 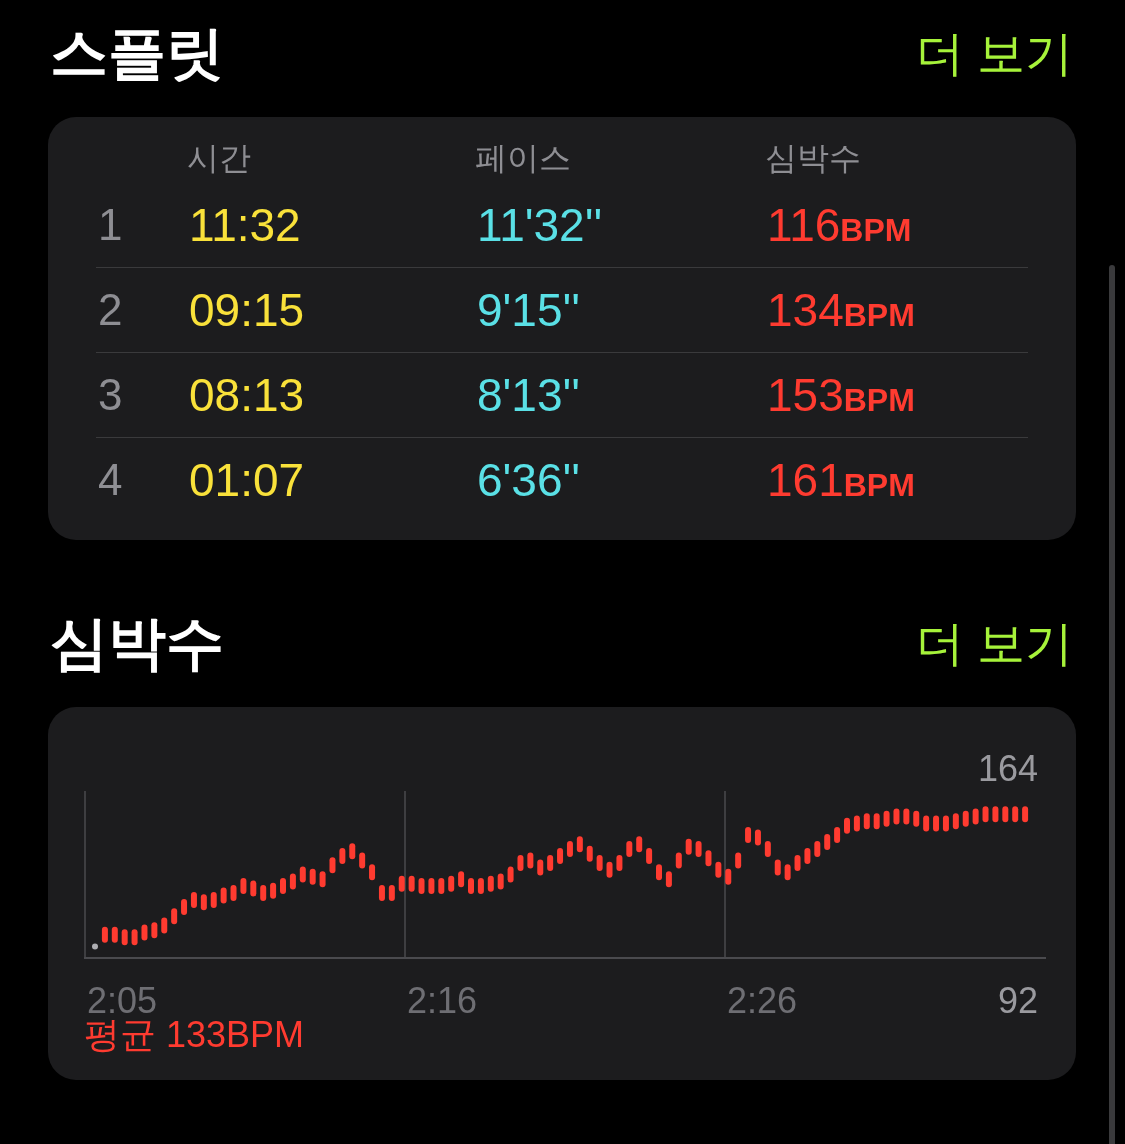 I want to click on min-value-label: 92, so click(x=1017, y=1000).